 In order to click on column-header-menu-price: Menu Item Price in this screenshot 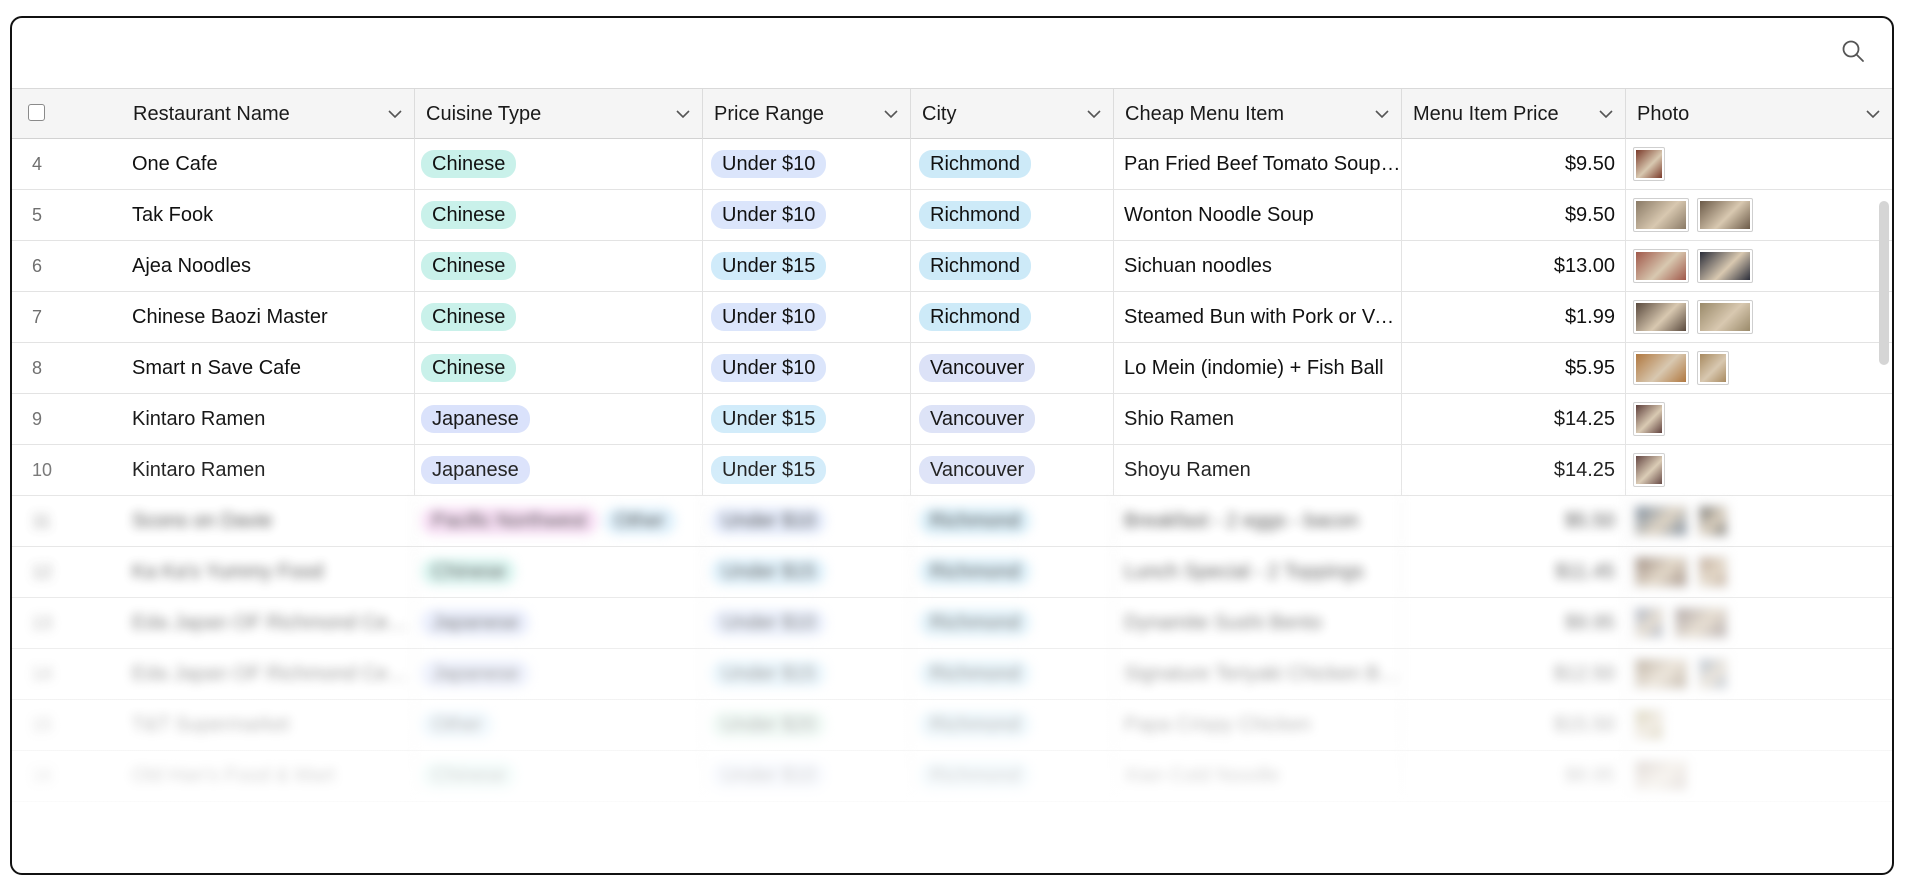, I will do `click(1514, 114)`.